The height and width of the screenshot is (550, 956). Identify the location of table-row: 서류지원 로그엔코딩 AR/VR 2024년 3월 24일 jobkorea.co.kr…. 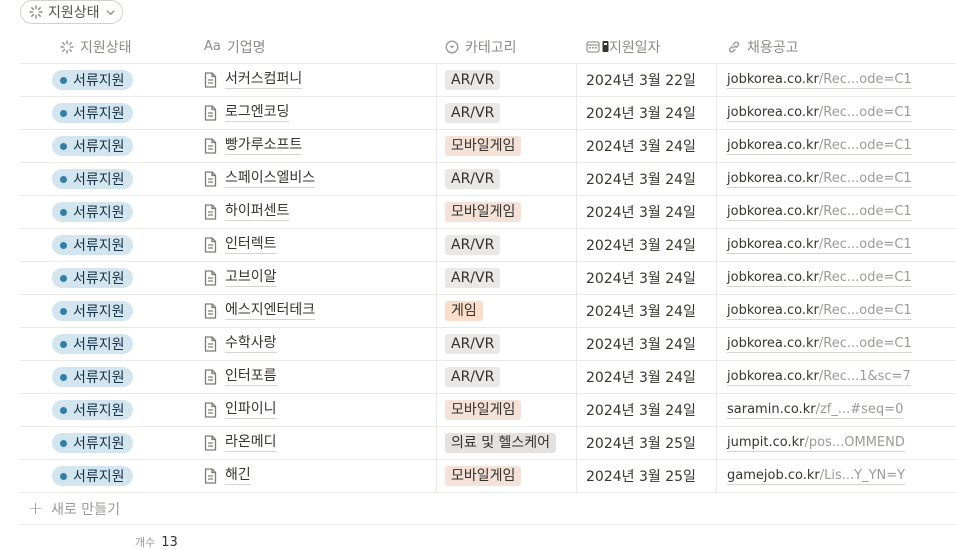
(488, 113).